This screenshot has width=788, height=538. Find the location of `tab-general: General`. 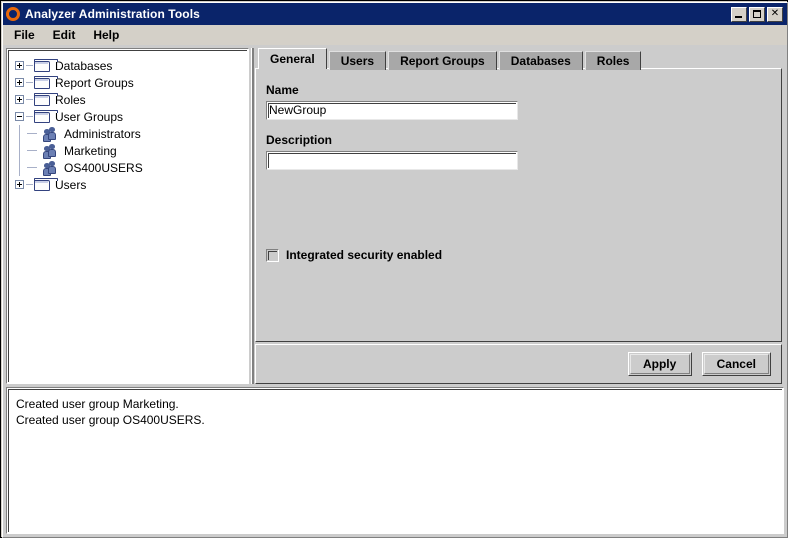

tab-general: General is located at coordinates (292, 58).